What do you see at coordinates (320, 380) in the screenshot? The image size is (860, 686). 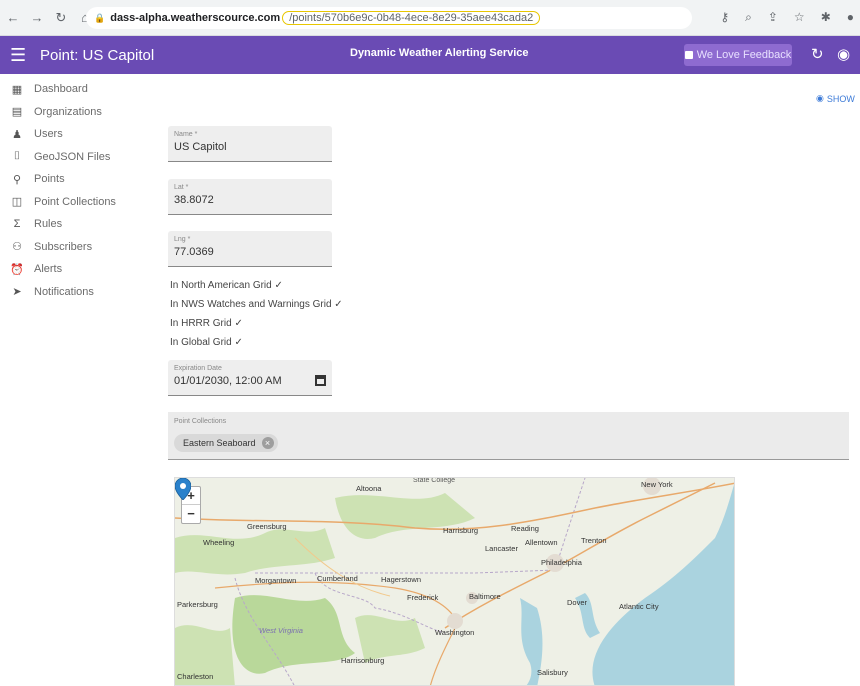 I see `calendar-icon` at bounding box center [320, 380].